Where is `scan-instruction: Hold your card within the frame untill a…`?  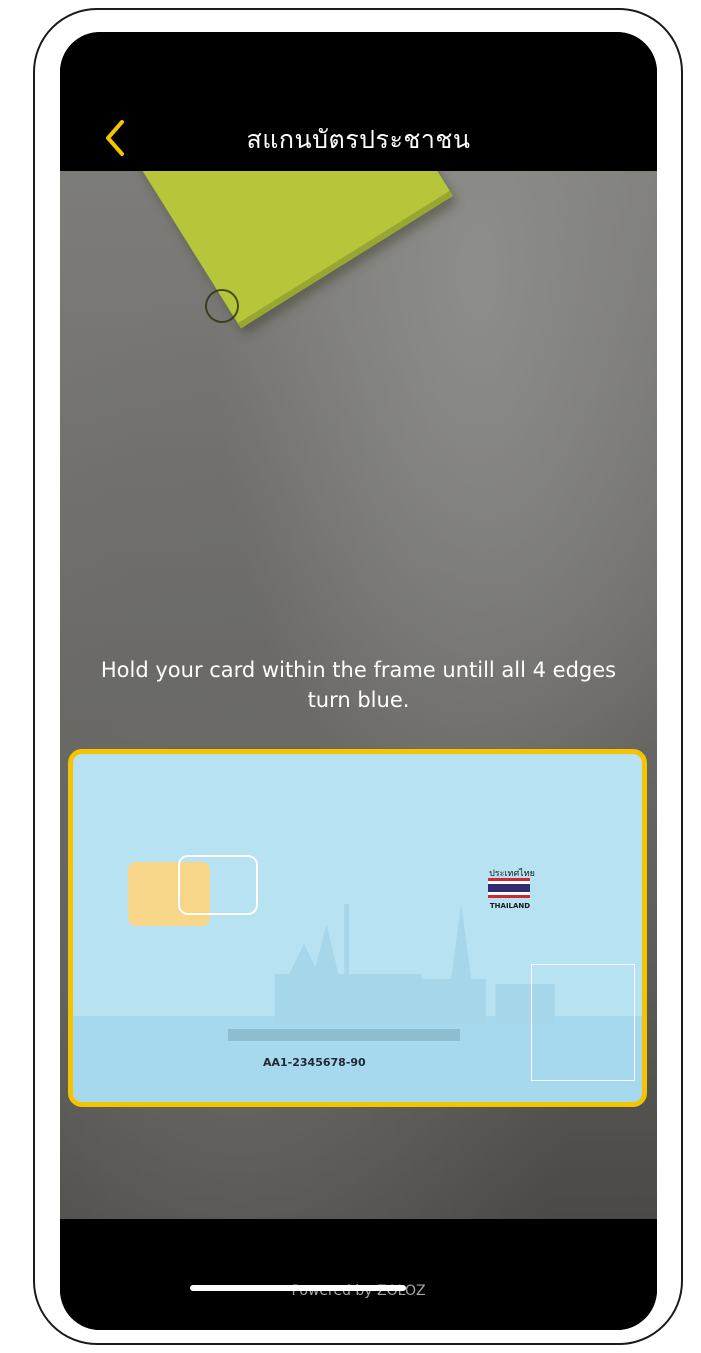 scan-instruction: Hold your card within the frame untill a… is located at coordinates (358, 685).